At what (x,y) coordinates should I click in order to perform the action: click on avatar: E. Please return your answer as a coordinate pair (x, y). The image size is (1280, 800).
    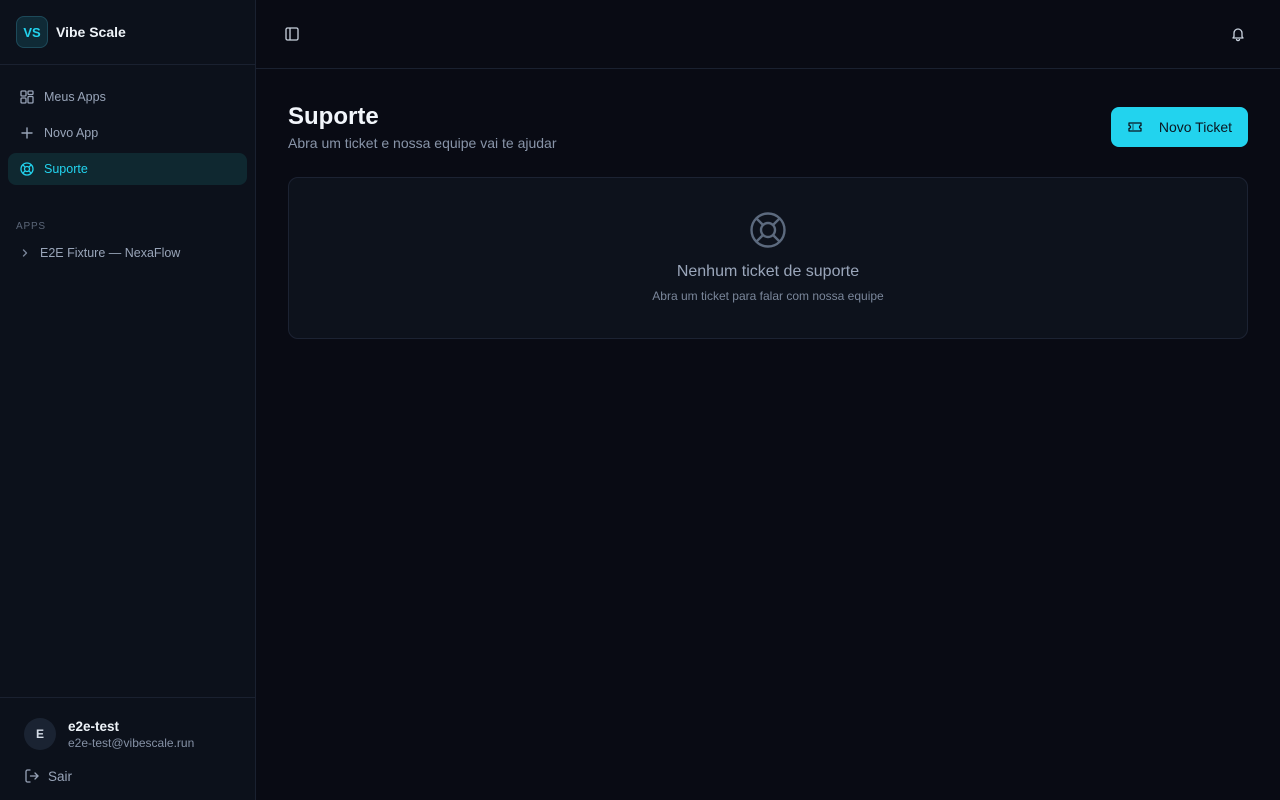
    Looking at the image, I should click on (40, 734).